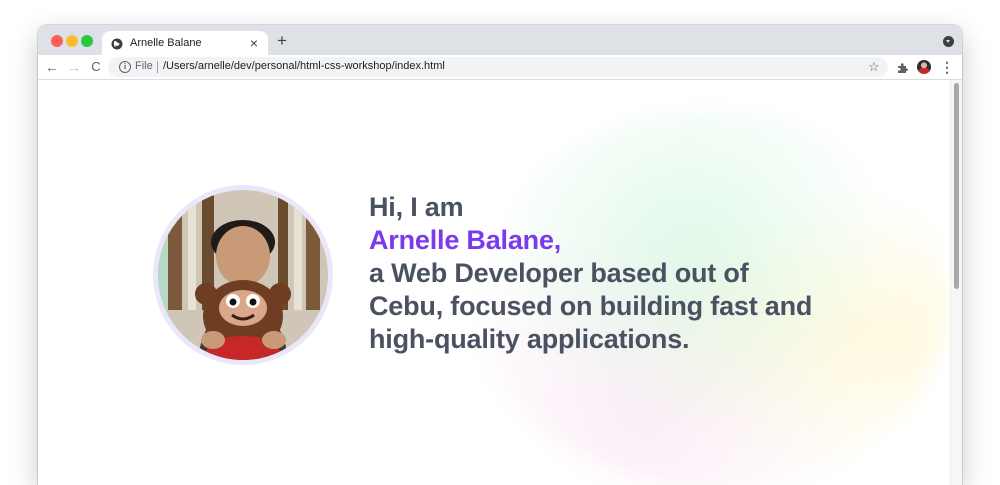 This screenshot has height=485, width=1000. Describe the element at coordinates (57, 41) in the screenshot. I see `window-close-button` at that location.